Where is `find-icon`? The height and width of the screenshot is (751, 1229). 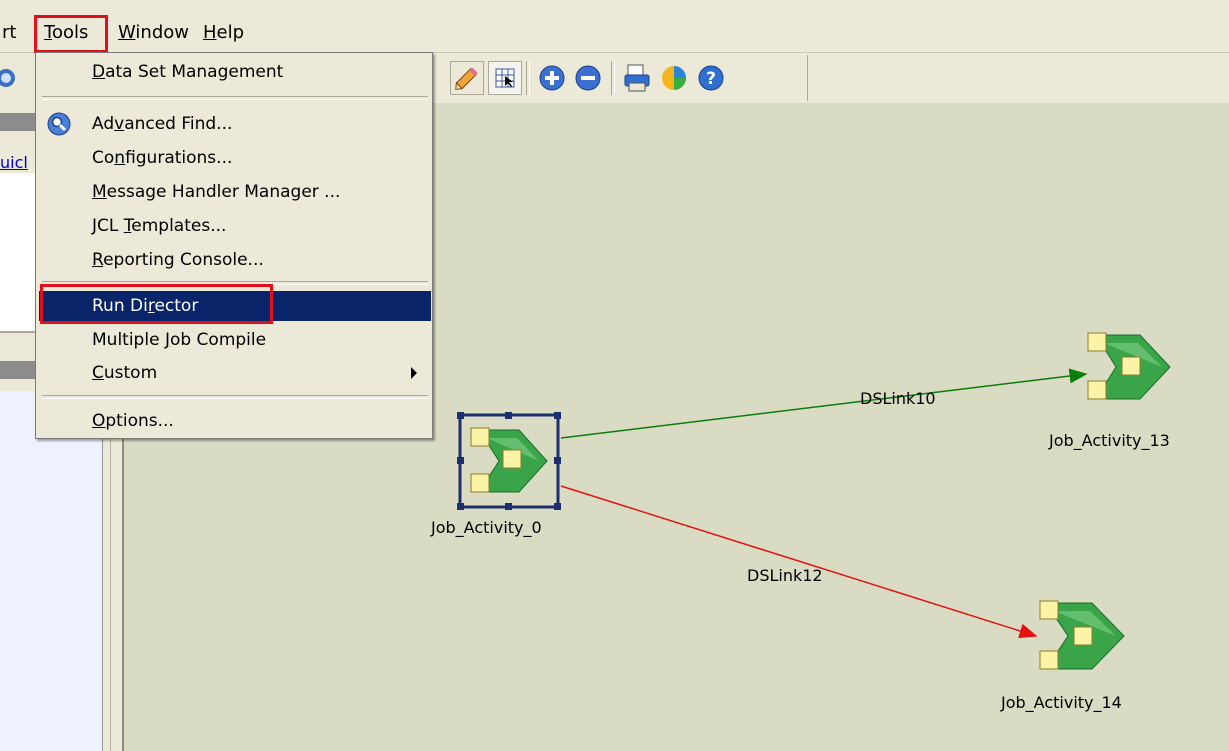 find-icon is located at coordinates (11, 78).